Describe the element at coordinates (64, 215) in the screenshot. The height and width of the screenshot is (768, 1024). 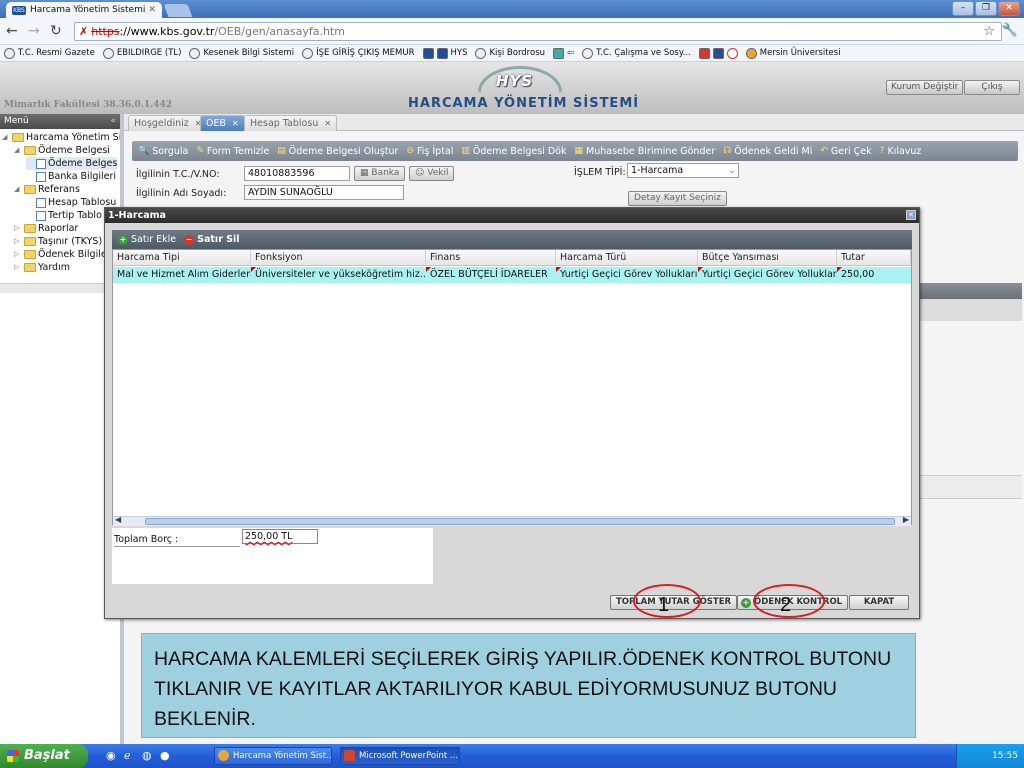
I see `sidebar-item: Tertip Tablo` at that location.